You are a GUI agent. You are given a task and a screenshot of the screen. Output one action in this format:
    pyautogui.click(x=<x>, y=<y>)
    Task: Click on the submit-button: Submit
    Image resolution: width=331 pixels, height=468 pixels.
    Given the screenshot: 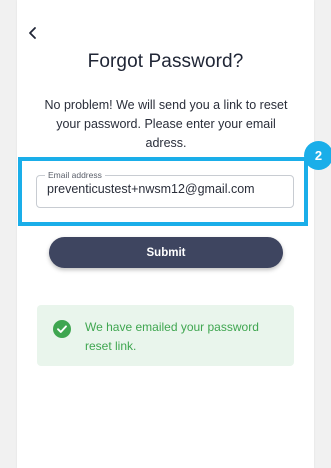 What is the action you would take?
    pyautogui.click(x=166, y=252)
    